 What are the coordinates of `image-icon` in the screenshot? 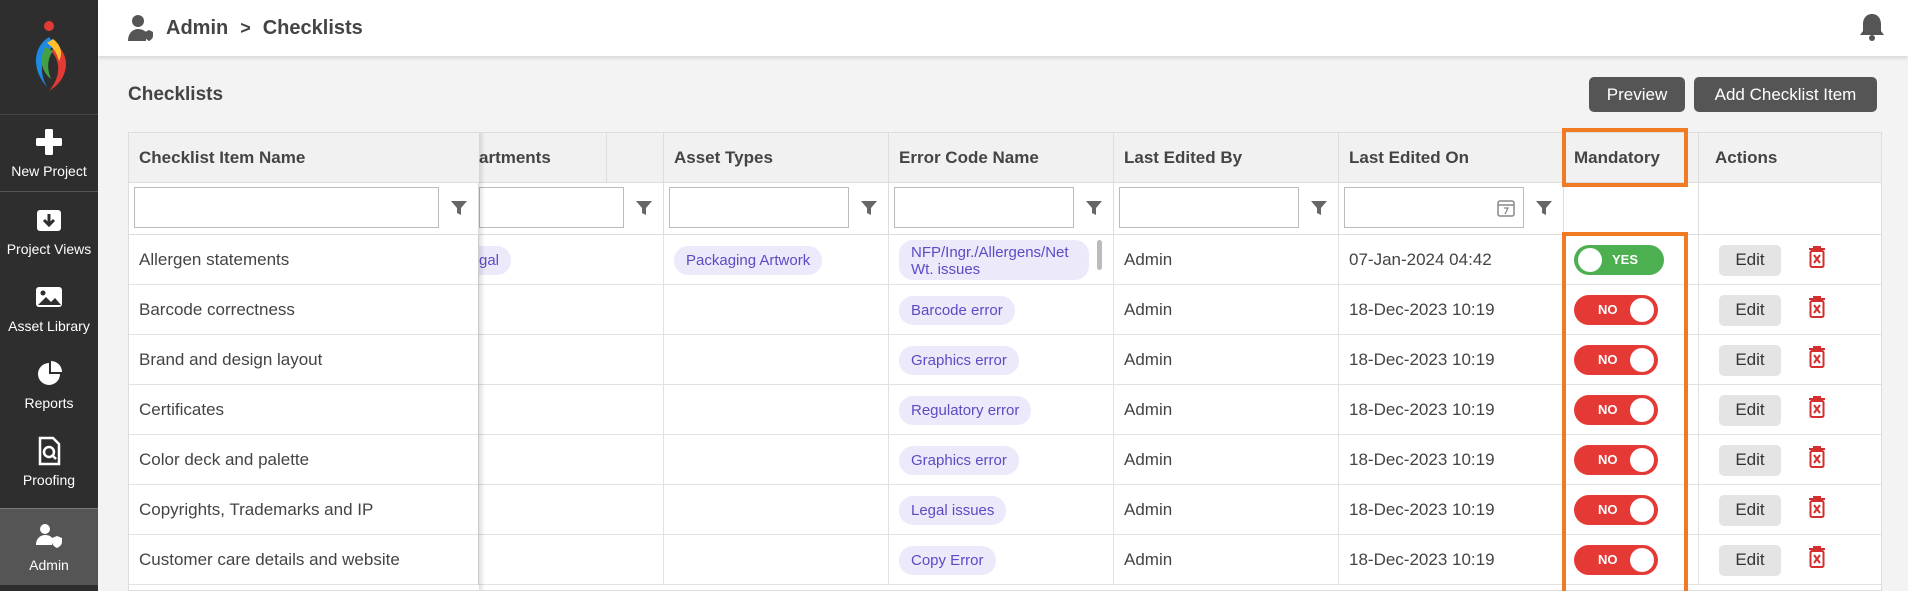 It's located at (49, 296).